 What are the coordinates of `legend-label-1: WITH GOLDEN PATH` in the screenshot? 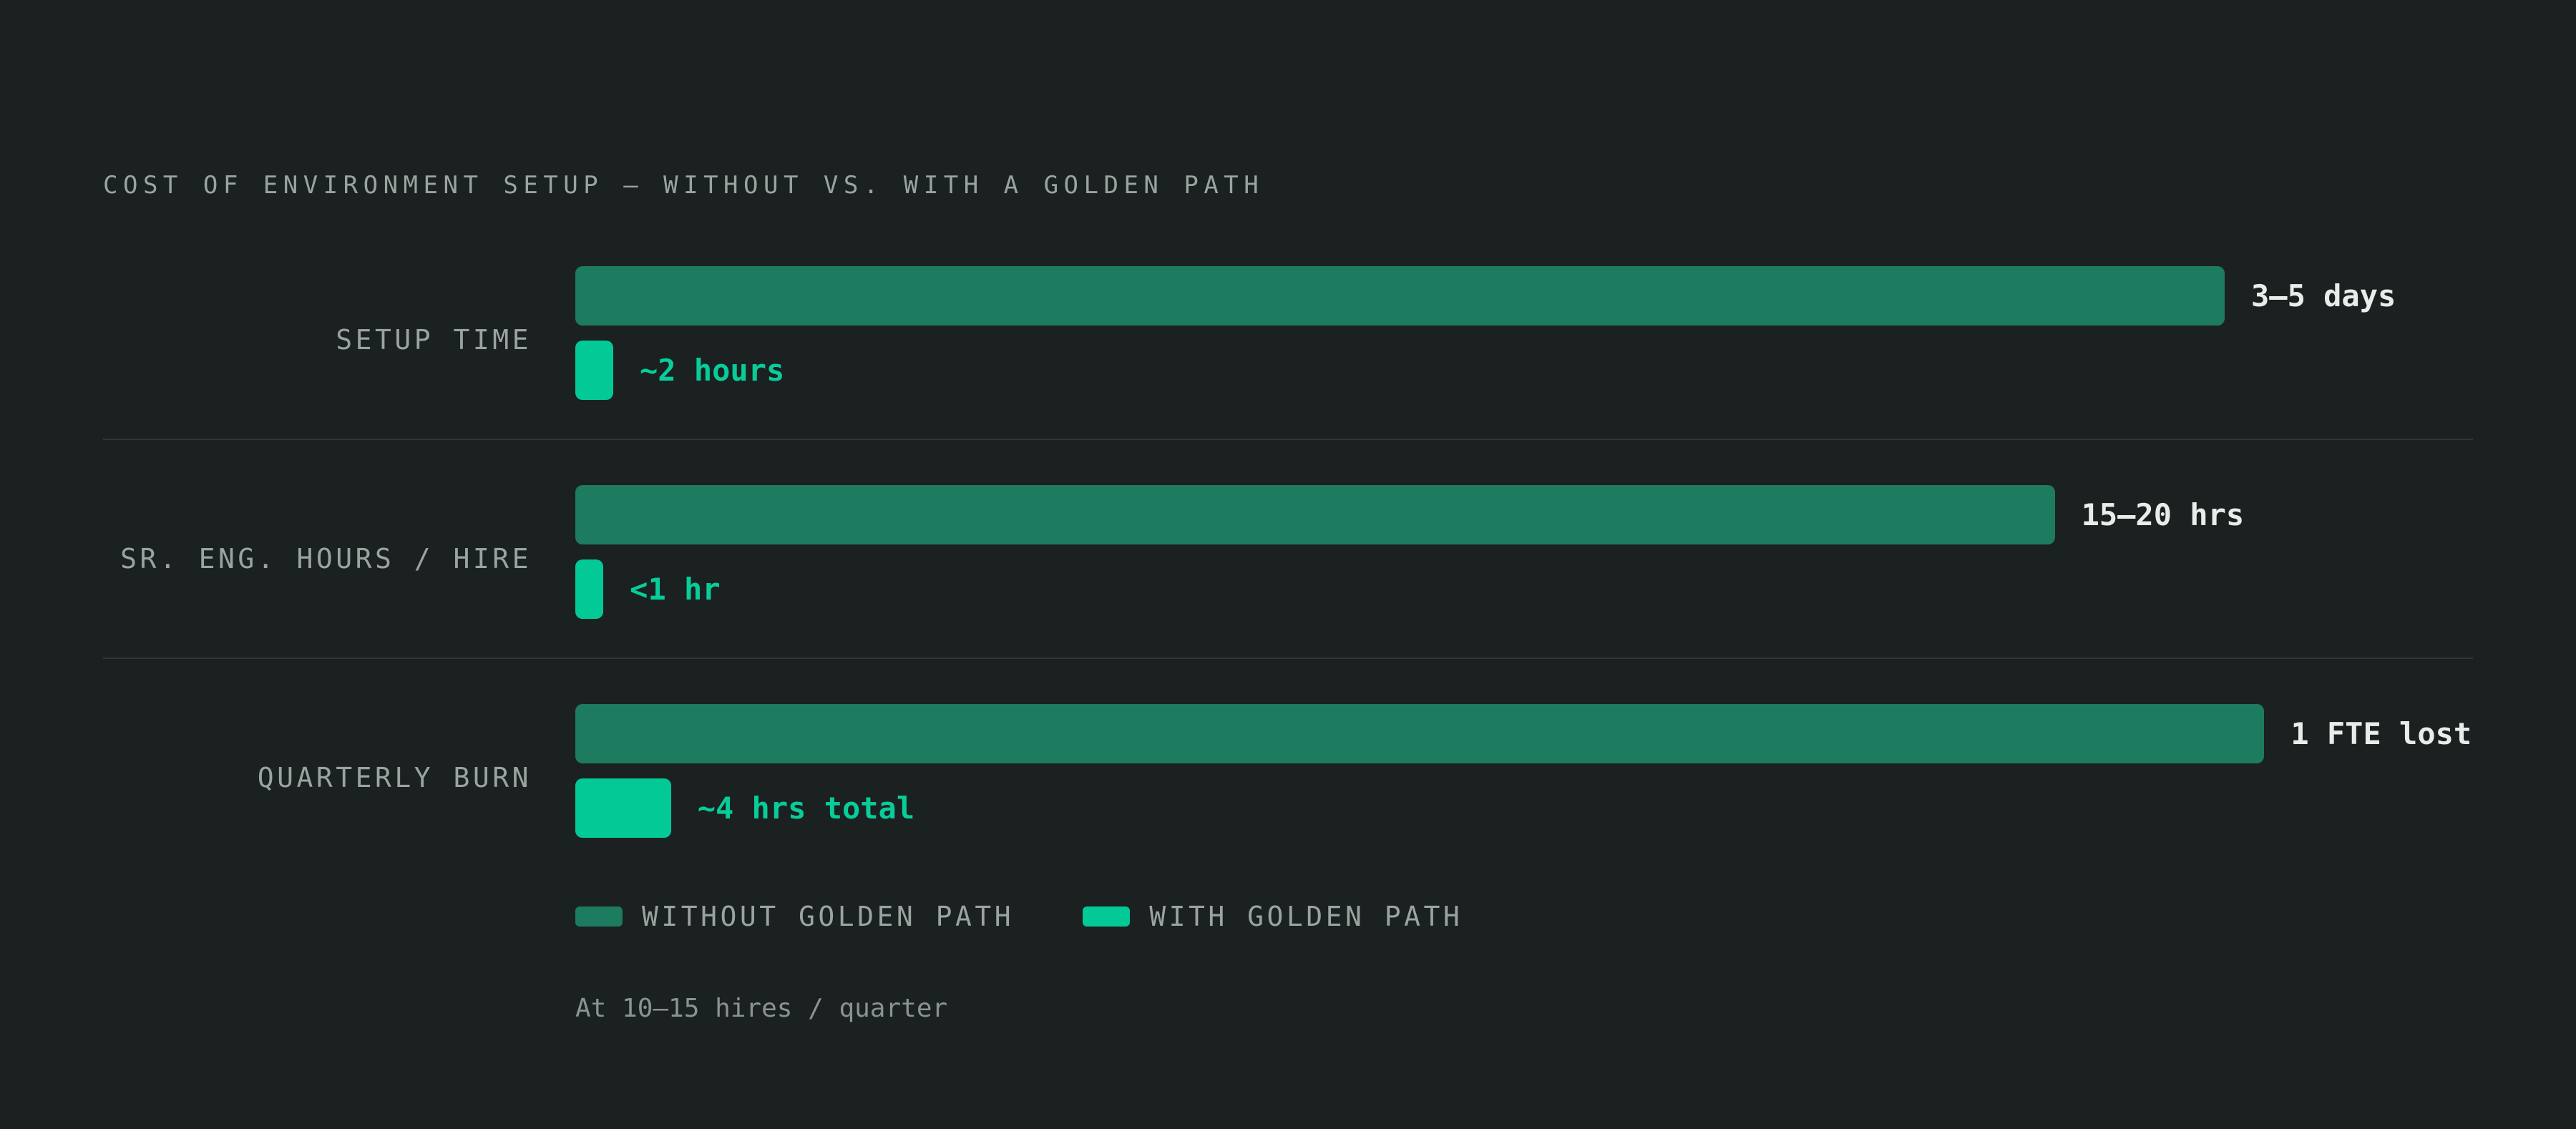 It's located at (1306, 917).